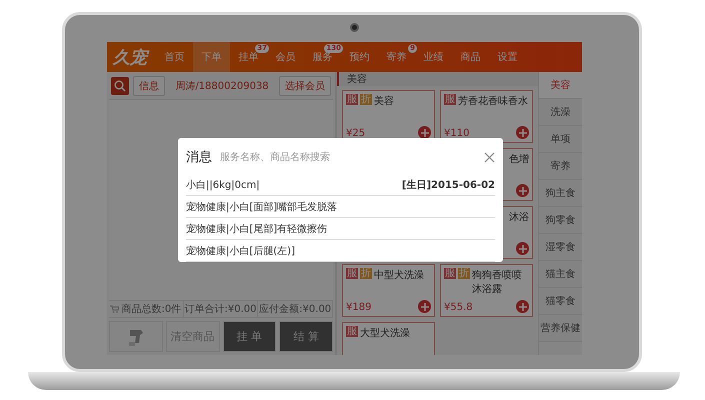 Image resolution: width=705 pixels, height=400 pixels. What do you see at coordinates (388, 290) in the screenshot?
I see `product-card: 服 折 中型犬洗澡 ¥189` at bounding box center [388, 290].